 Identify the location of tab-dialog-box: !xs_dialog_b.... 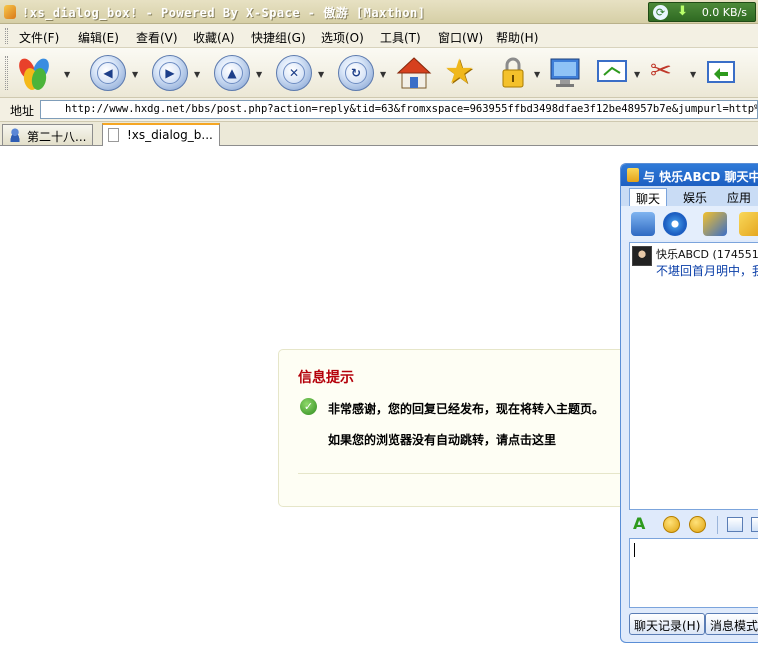
(161, 134).